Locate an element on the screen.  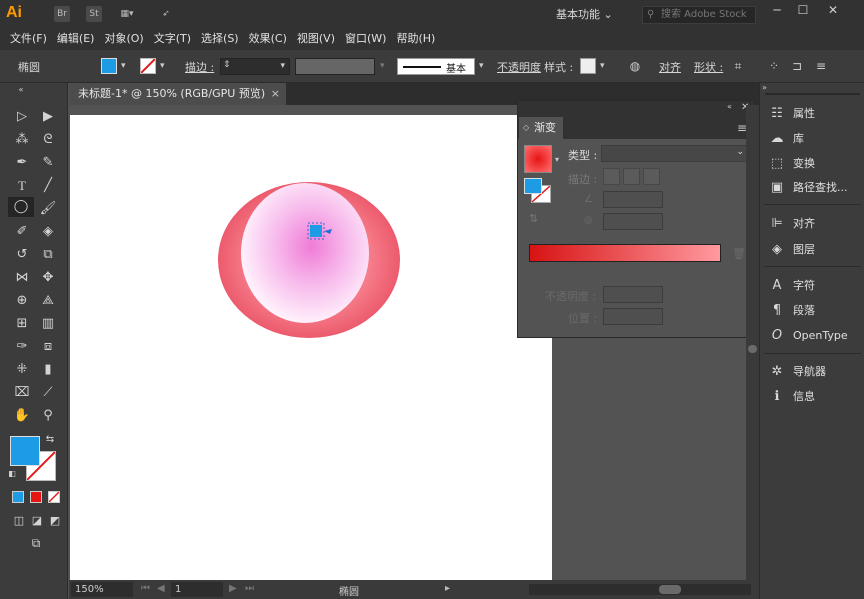
gradient-preview-swatch is located at coordinates (538, 159).